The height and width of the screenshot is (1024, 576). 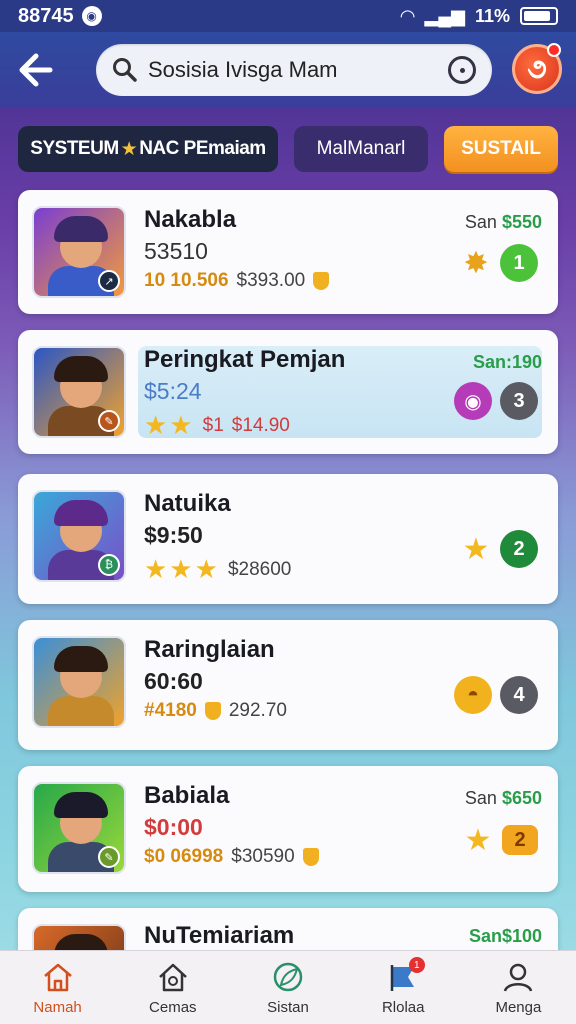 I want to click on nav-label: Namah, so click(x=57, y=1007).